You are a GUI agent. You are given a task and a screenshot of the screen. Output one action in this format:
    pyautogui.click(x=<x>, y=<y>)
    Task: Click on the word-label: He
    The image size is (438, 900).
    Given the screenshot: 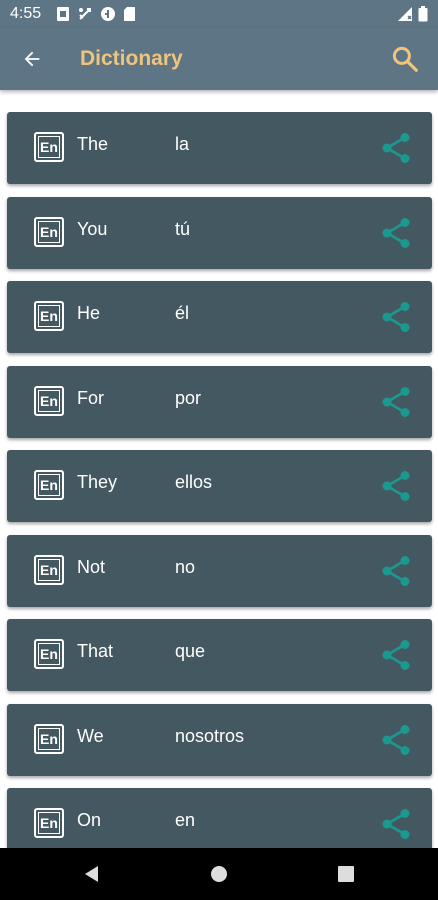 What is the action you would take?
    pyautogui.click(x=89, y=313)
    